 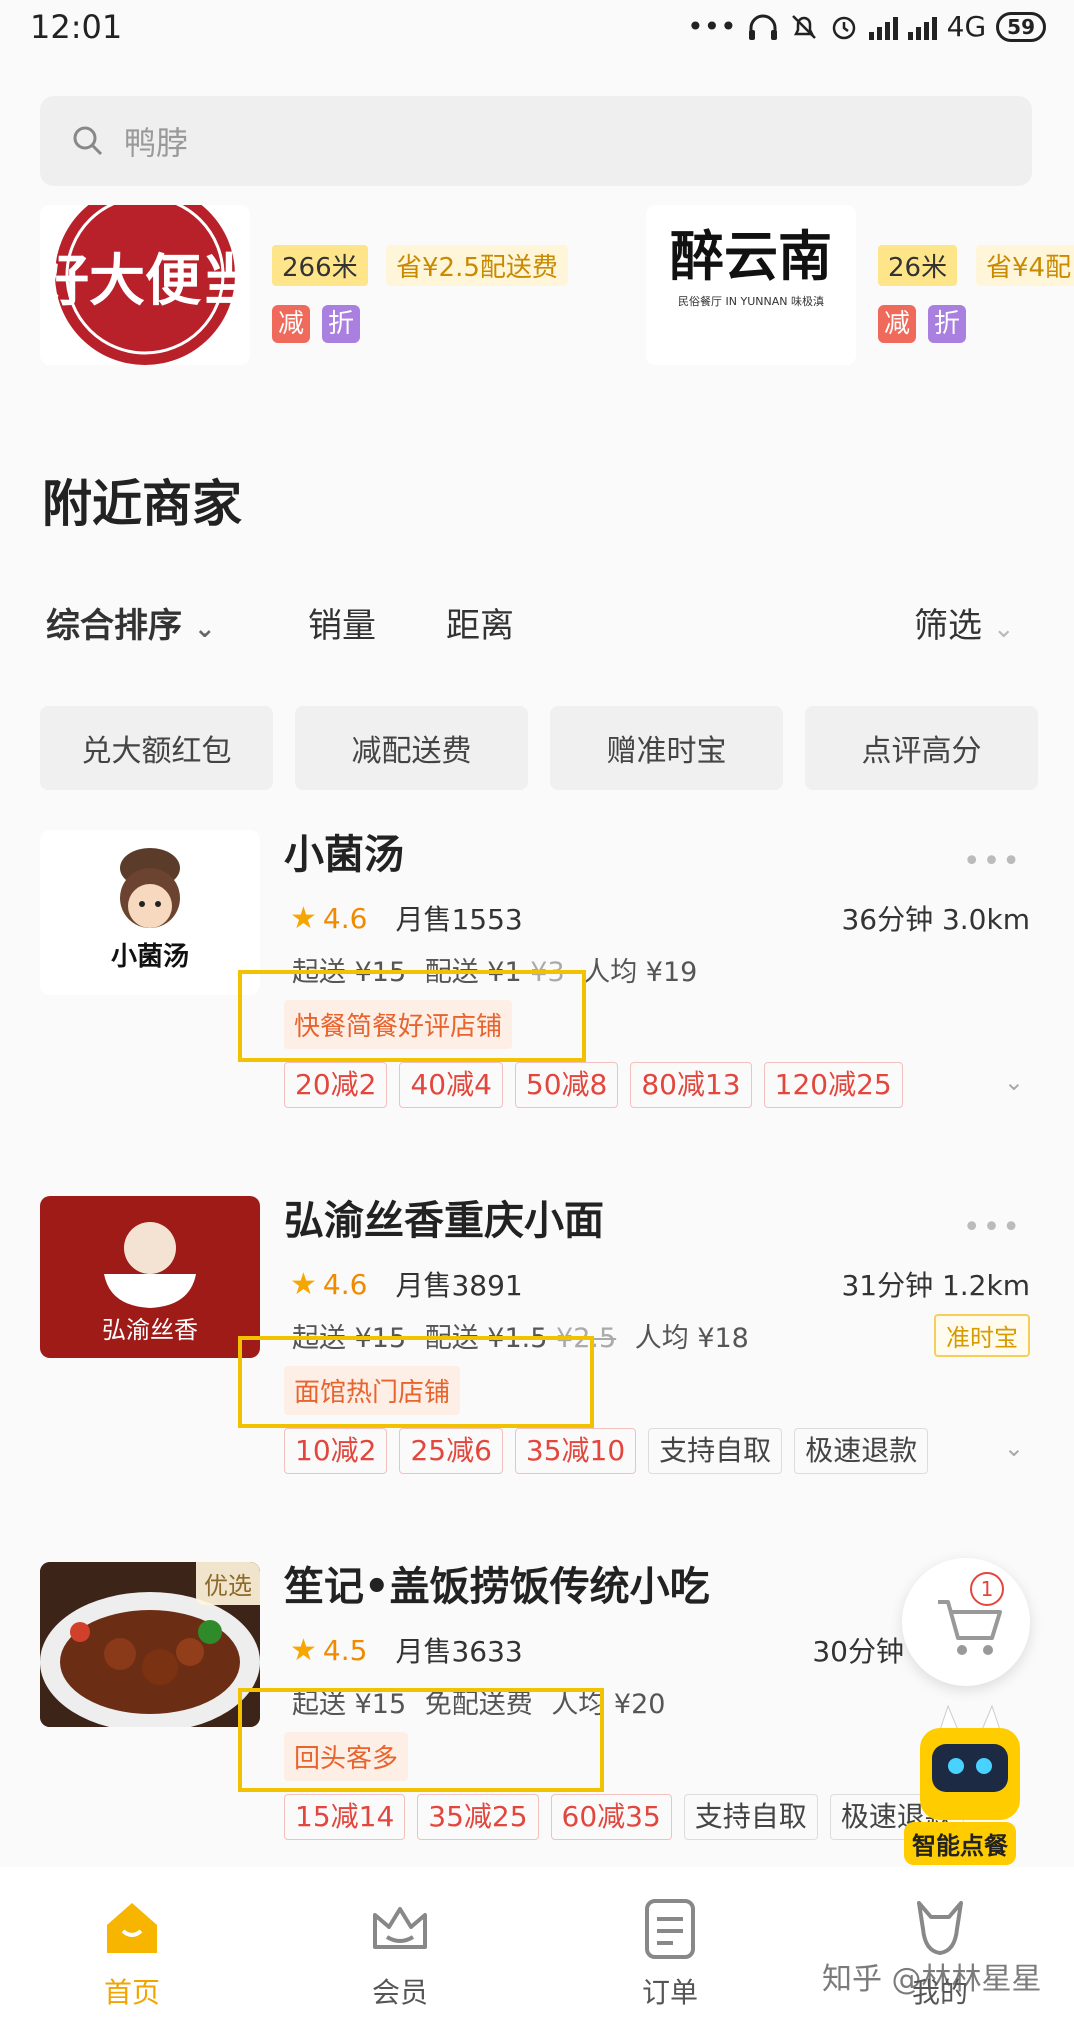 What do you see at coordinates (1021, 26) in the screenshot?
I see `battery-indicator: 59` at bounding box center [1021, 26].